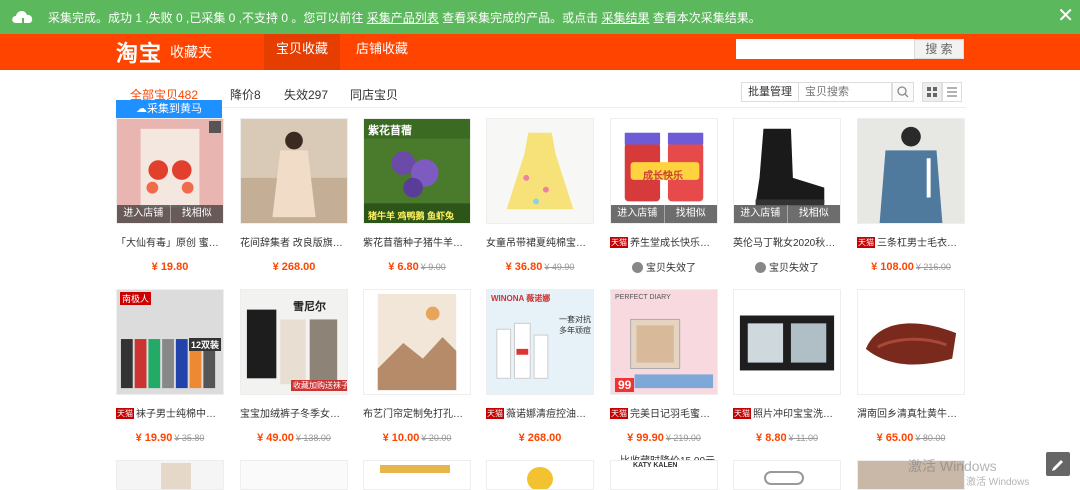  I want to click on item-price: ¥ 19.90, so click(154, 438).